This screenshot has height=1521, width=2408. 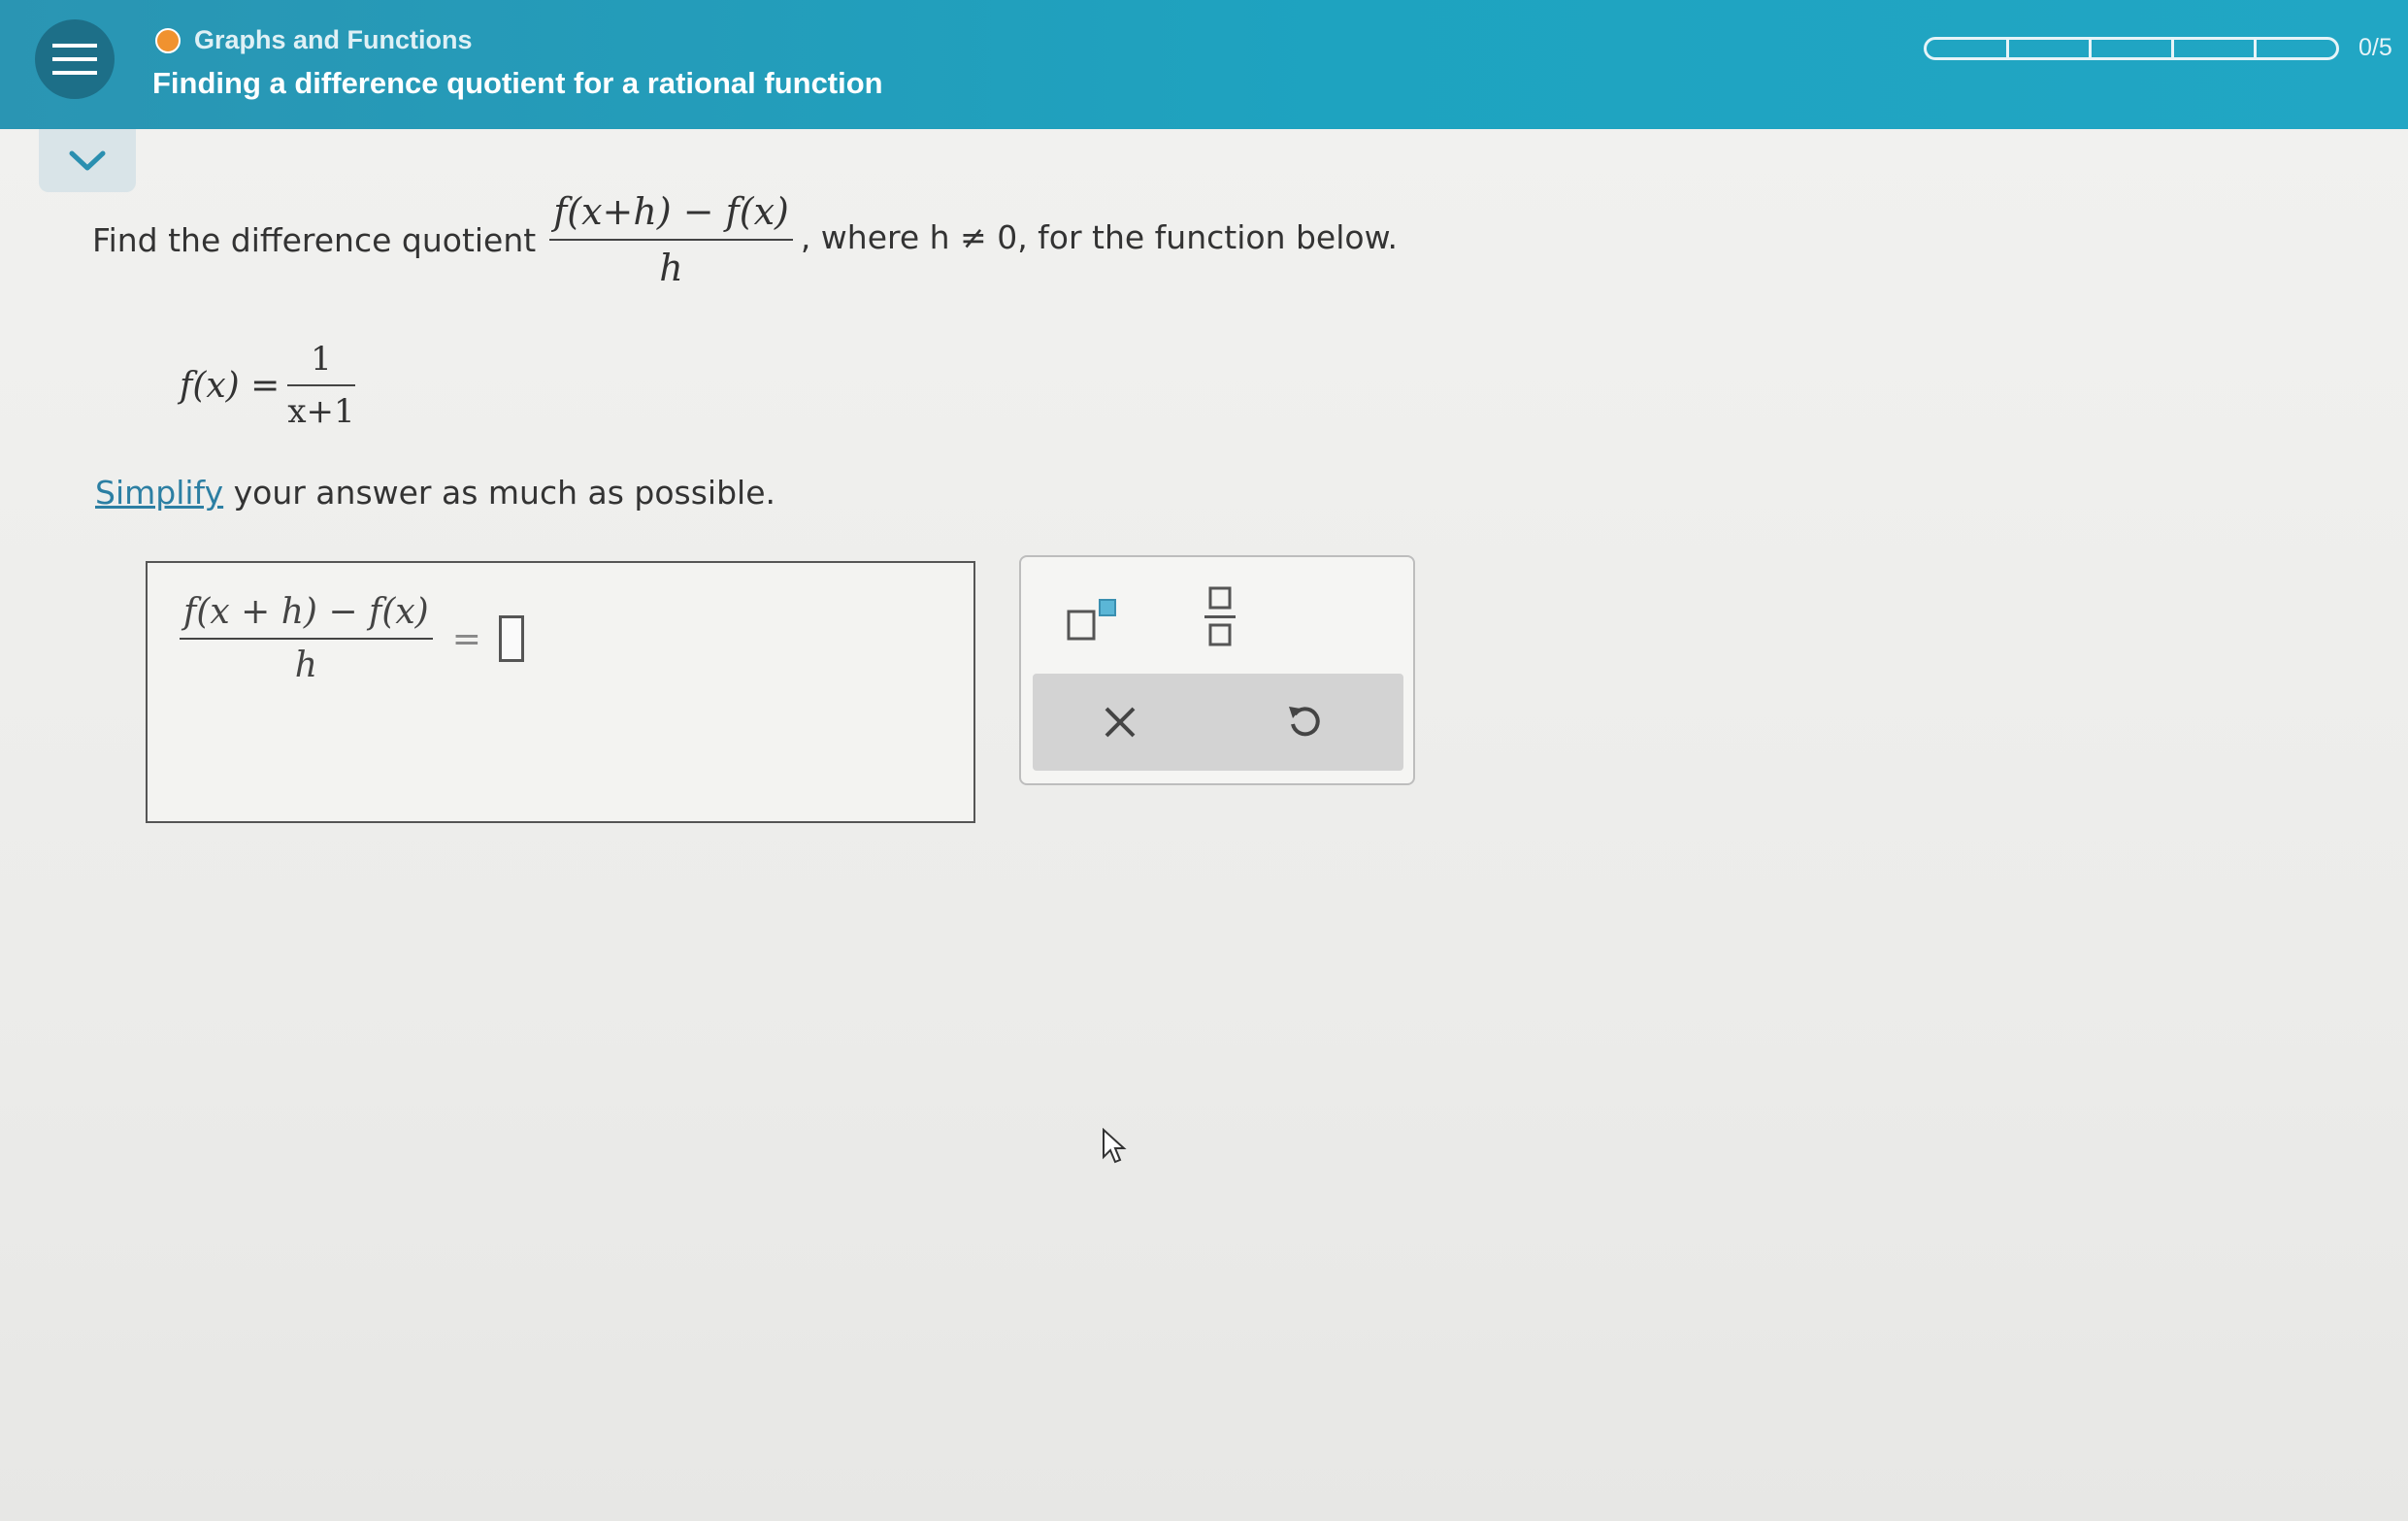 What do you see at coordinates (499, 493) in the screenshot?
I see `instruction-rest: your answer as much as possible.` at bounding box center [499, 493].